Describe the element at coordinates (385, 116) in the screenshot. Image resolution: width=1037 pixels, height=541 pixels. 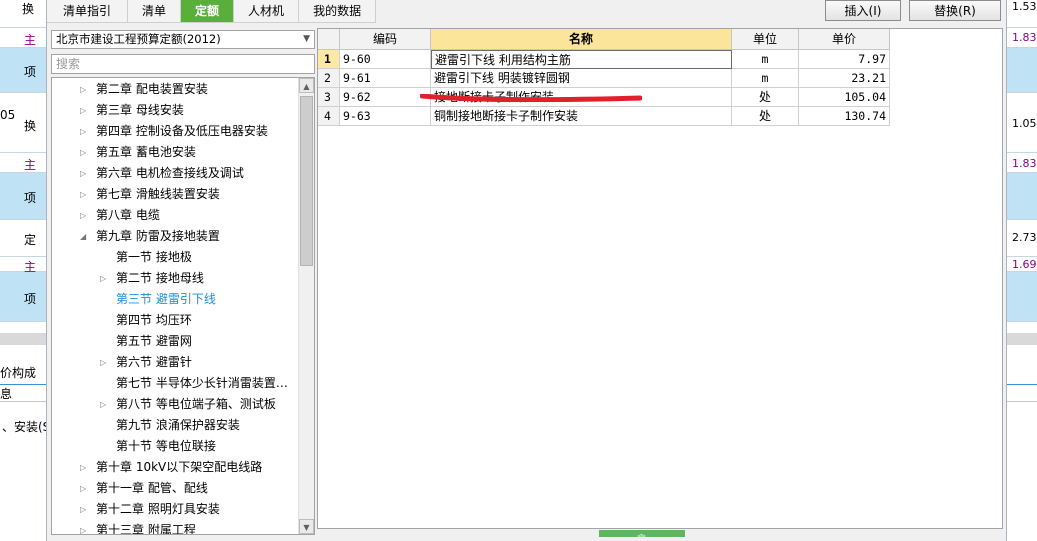
I see `quota-code-cell: 9-63` at that location.